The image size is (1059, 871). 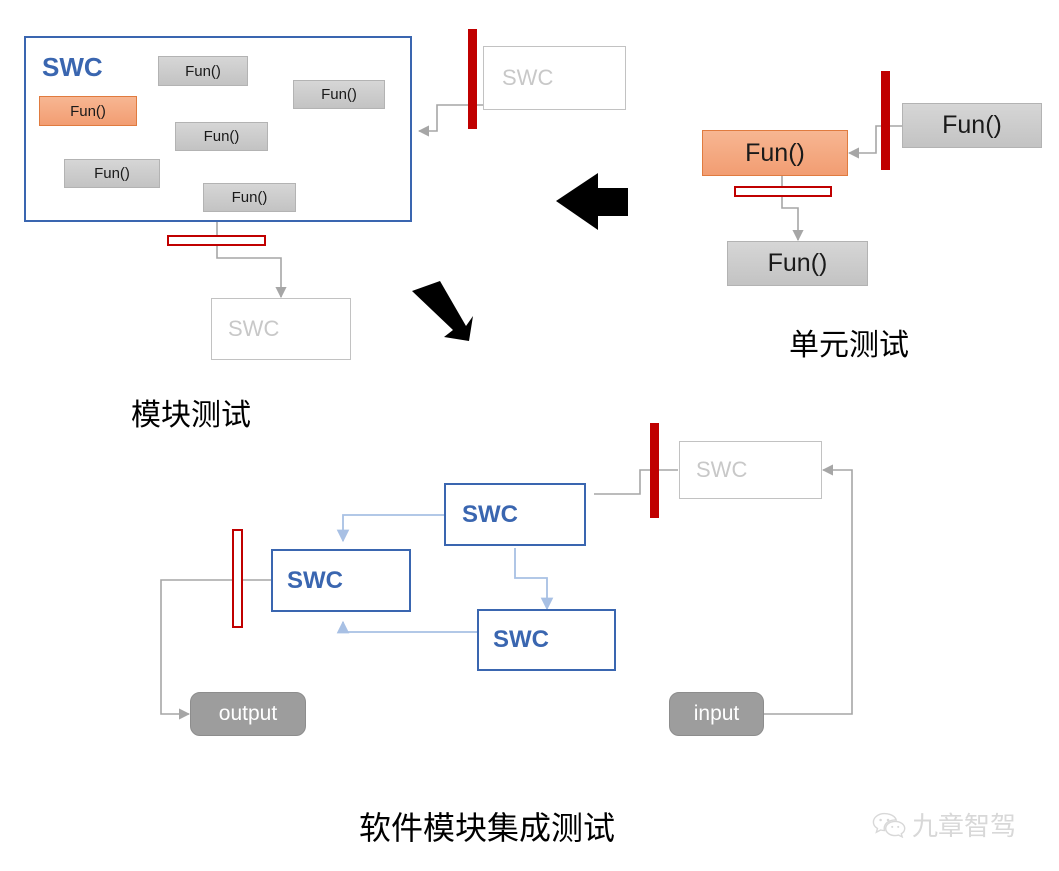 What do you see at coordinates (515, 514) in the screenshot?
I see `integration-swc-top: SWC` at bounding box center [515, 514].